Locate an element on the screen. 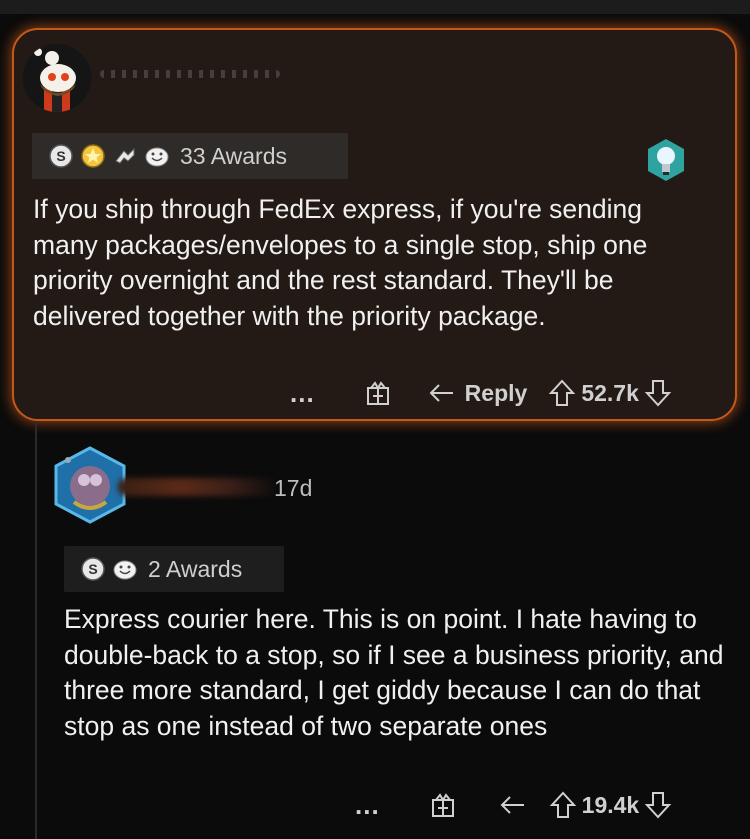 The width and height of the screenshot is (750, 839). reply-action-bar: ... 19.4k is located at coordinates (514, 805).